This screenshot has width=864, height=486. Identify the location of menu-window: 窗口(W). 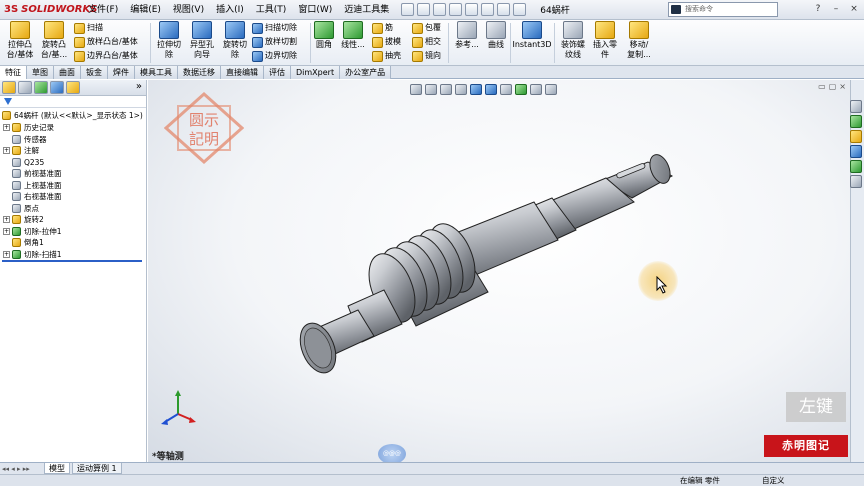
(315, 10).